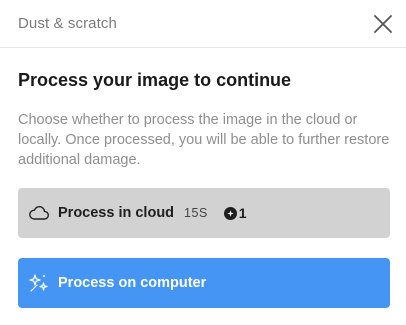 This screenshot has height=325, width=406. I want to click on cloud-icon, so click(39, 213).